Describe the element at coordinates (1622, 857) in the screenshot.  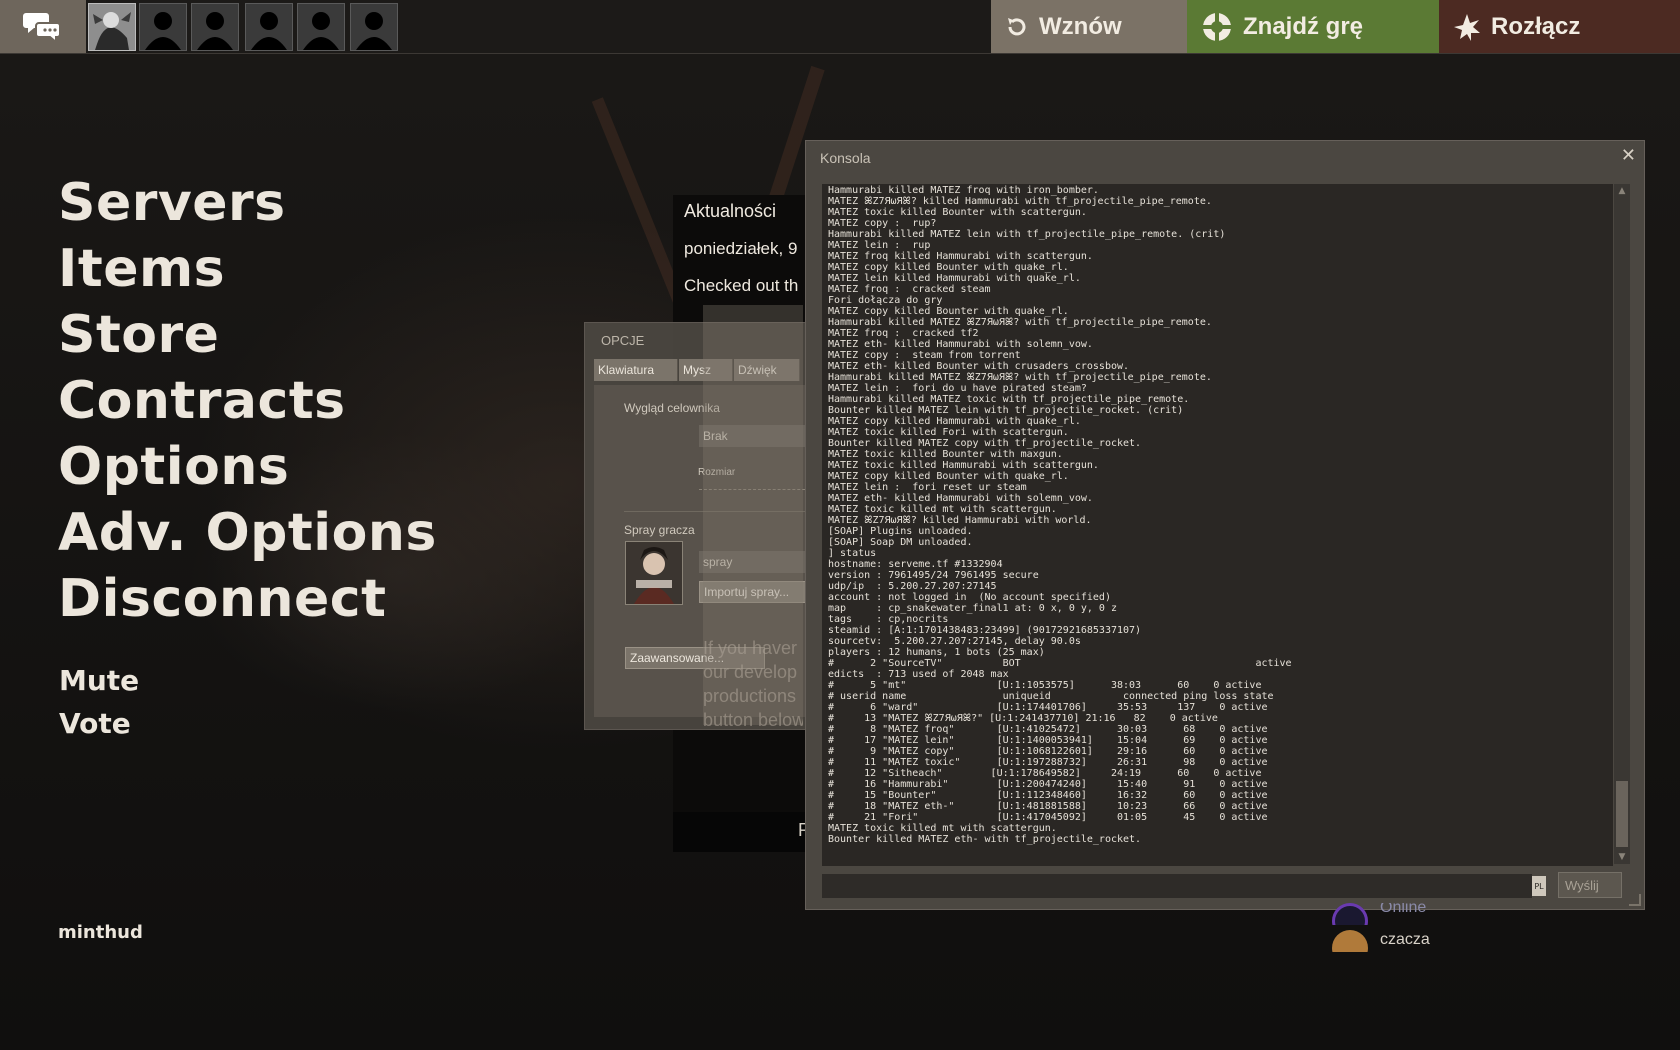
I see `scroll-down-icon: ▼` at that location.